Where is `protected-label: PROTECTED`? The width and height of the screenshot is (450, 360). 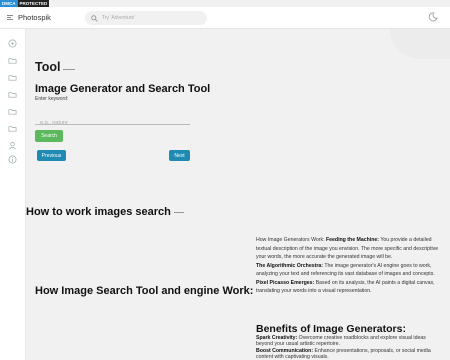 protected-label: PROTECTED is located at coordinates (33, 3).